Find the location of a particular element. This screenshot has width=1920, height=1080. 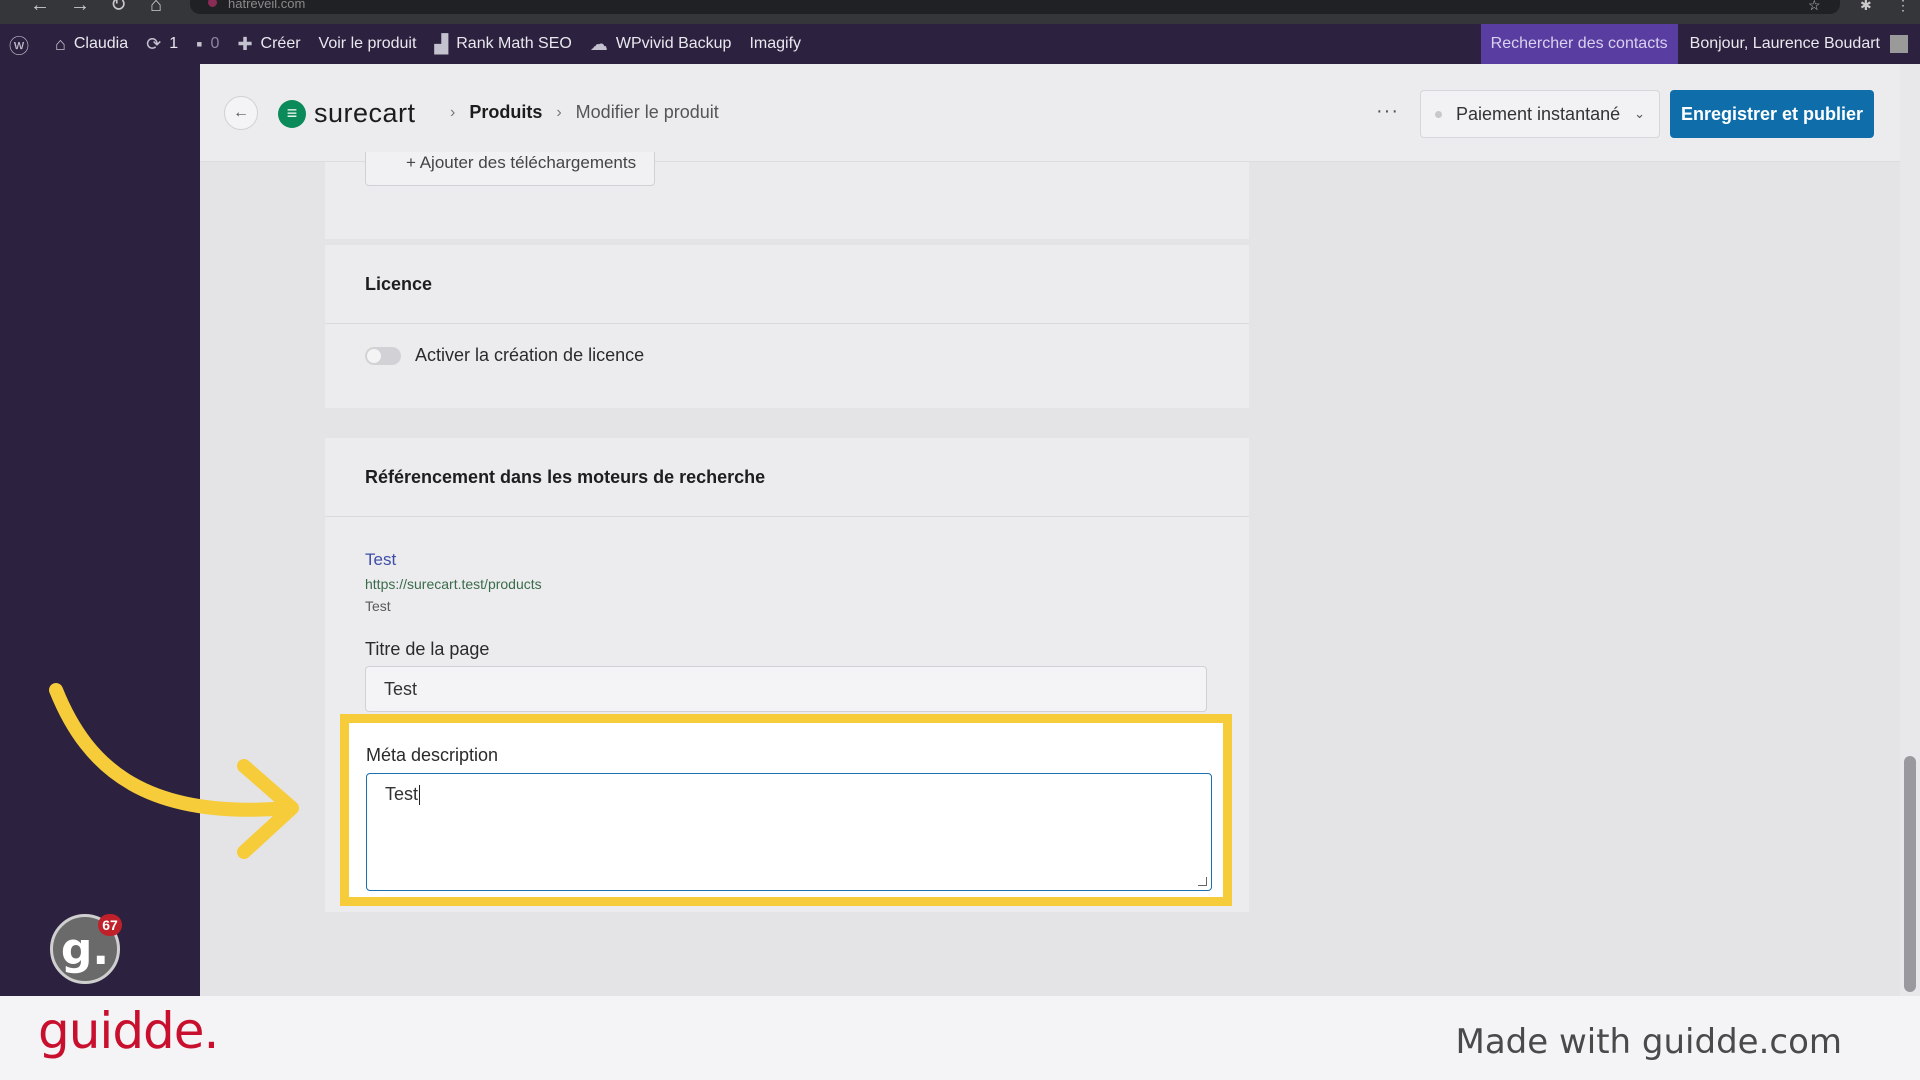

url-text: hatreveil.com is located at coordinates (267, 5).